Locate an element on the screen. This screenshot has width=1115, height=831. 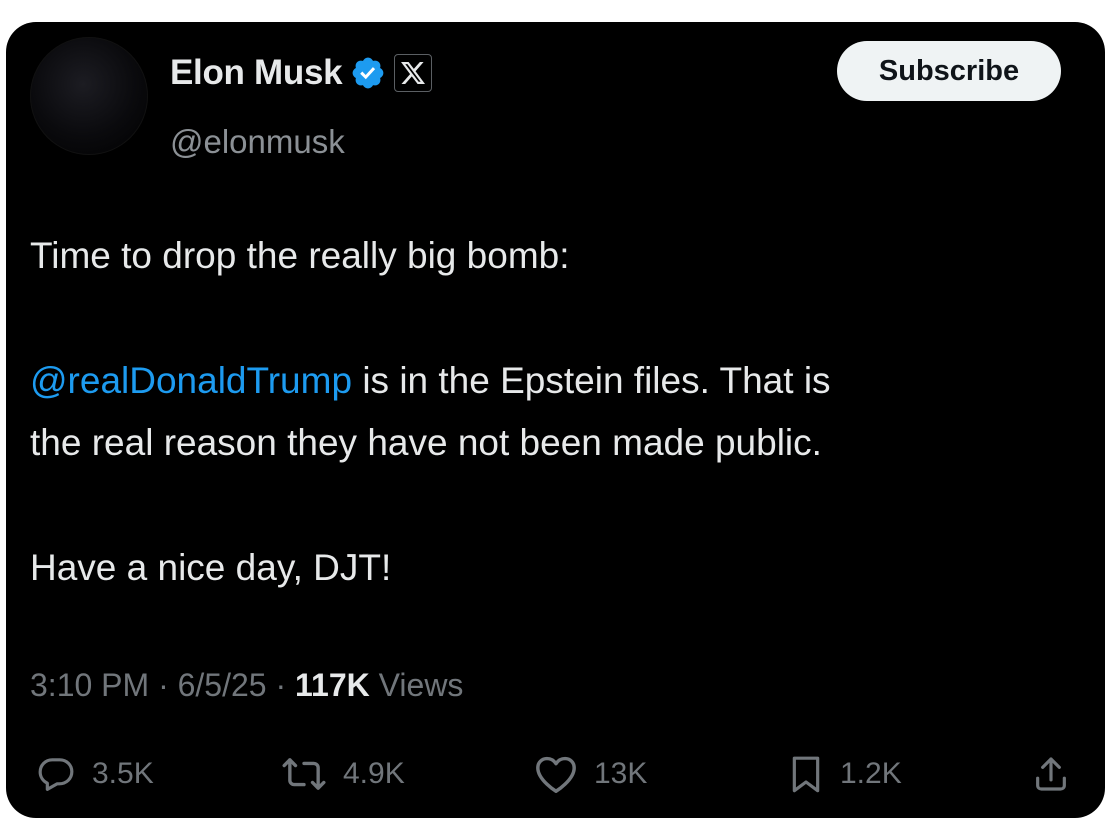
heart-icon is located at coordinates (556, 774).